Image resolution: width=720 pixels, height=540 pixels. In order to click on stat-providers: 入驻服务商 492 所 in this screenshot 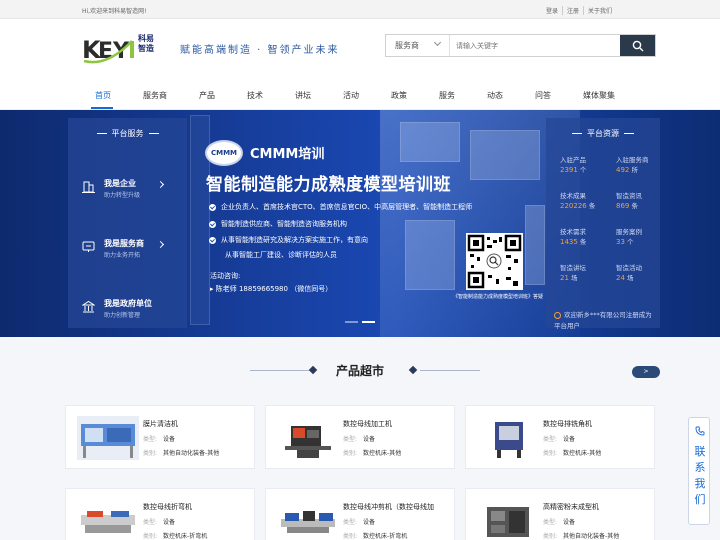, I will do `click(632, 164)`.